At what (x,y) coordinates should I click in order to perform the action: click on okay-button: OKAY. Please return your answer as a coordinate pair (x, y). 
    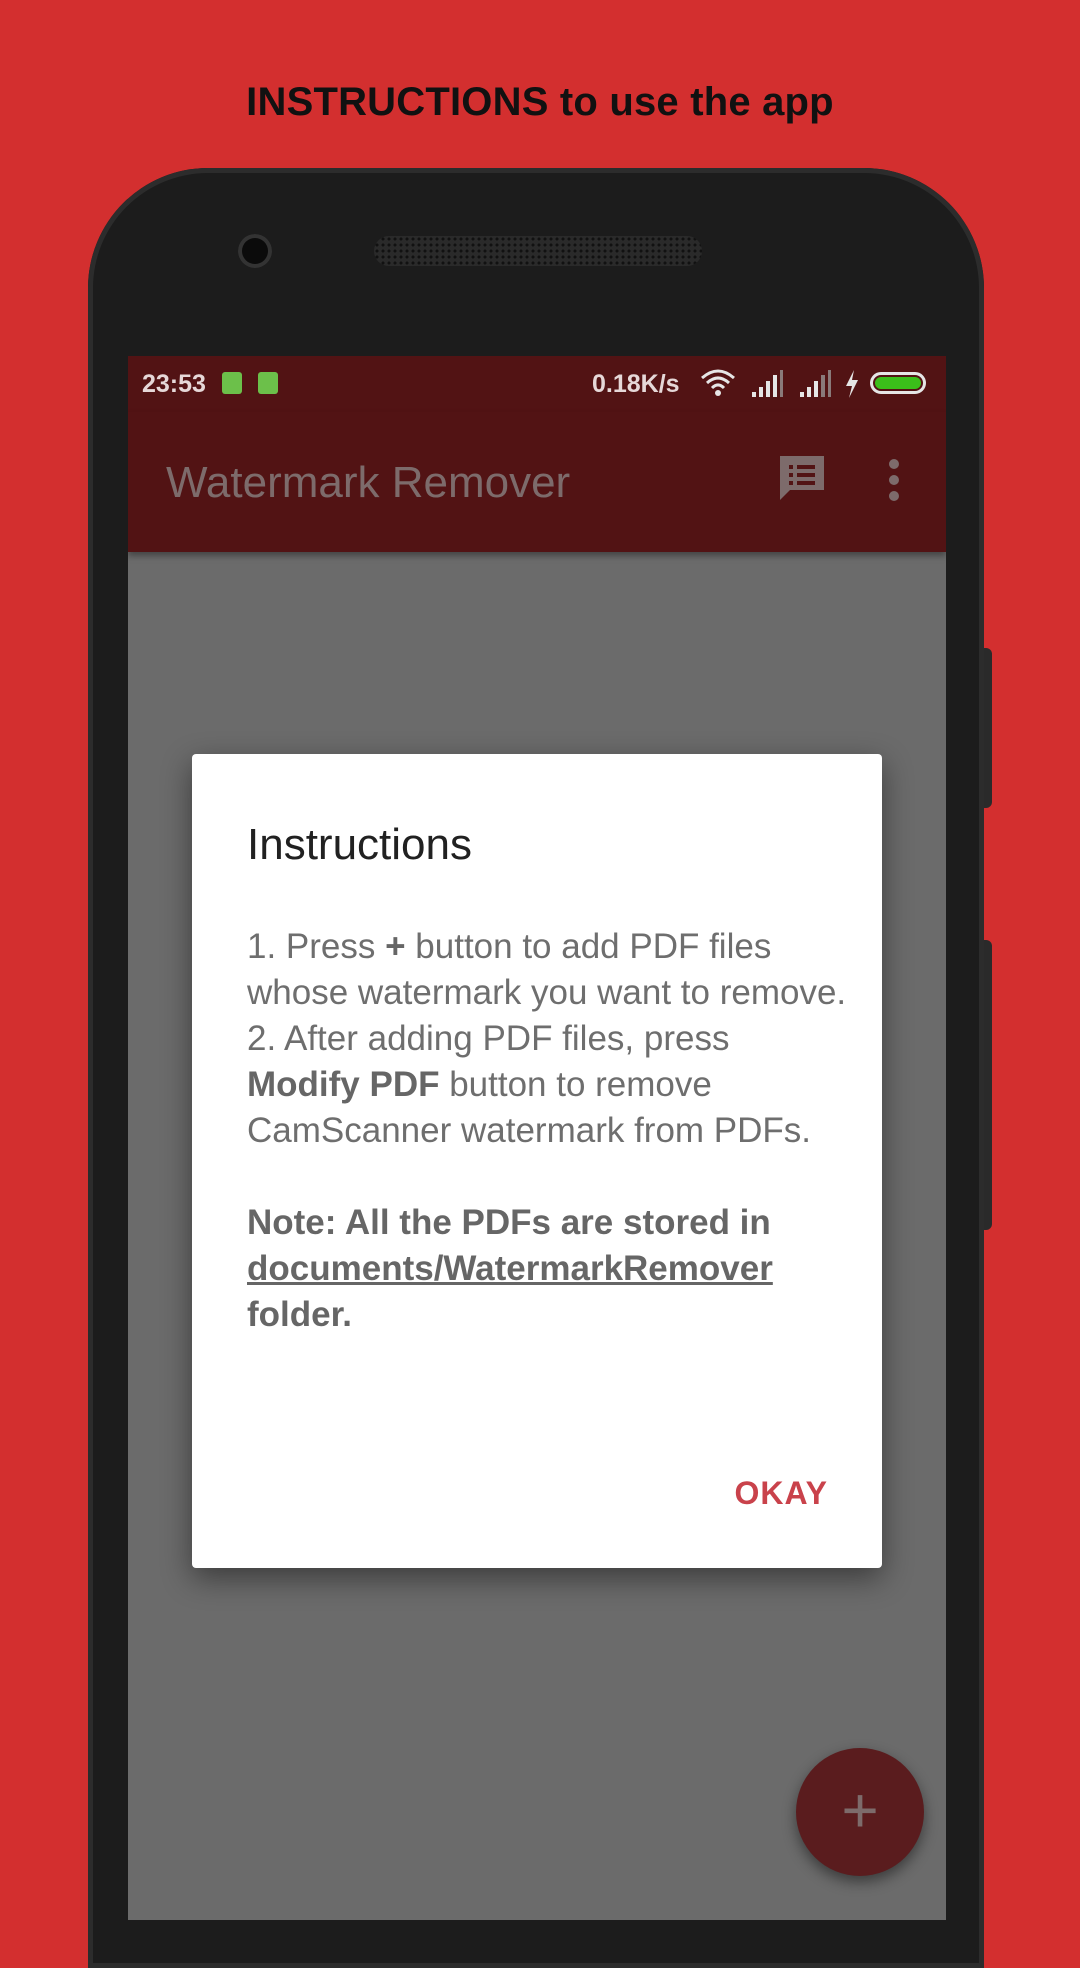
    Looking at the image, I should click on (781, 1493).